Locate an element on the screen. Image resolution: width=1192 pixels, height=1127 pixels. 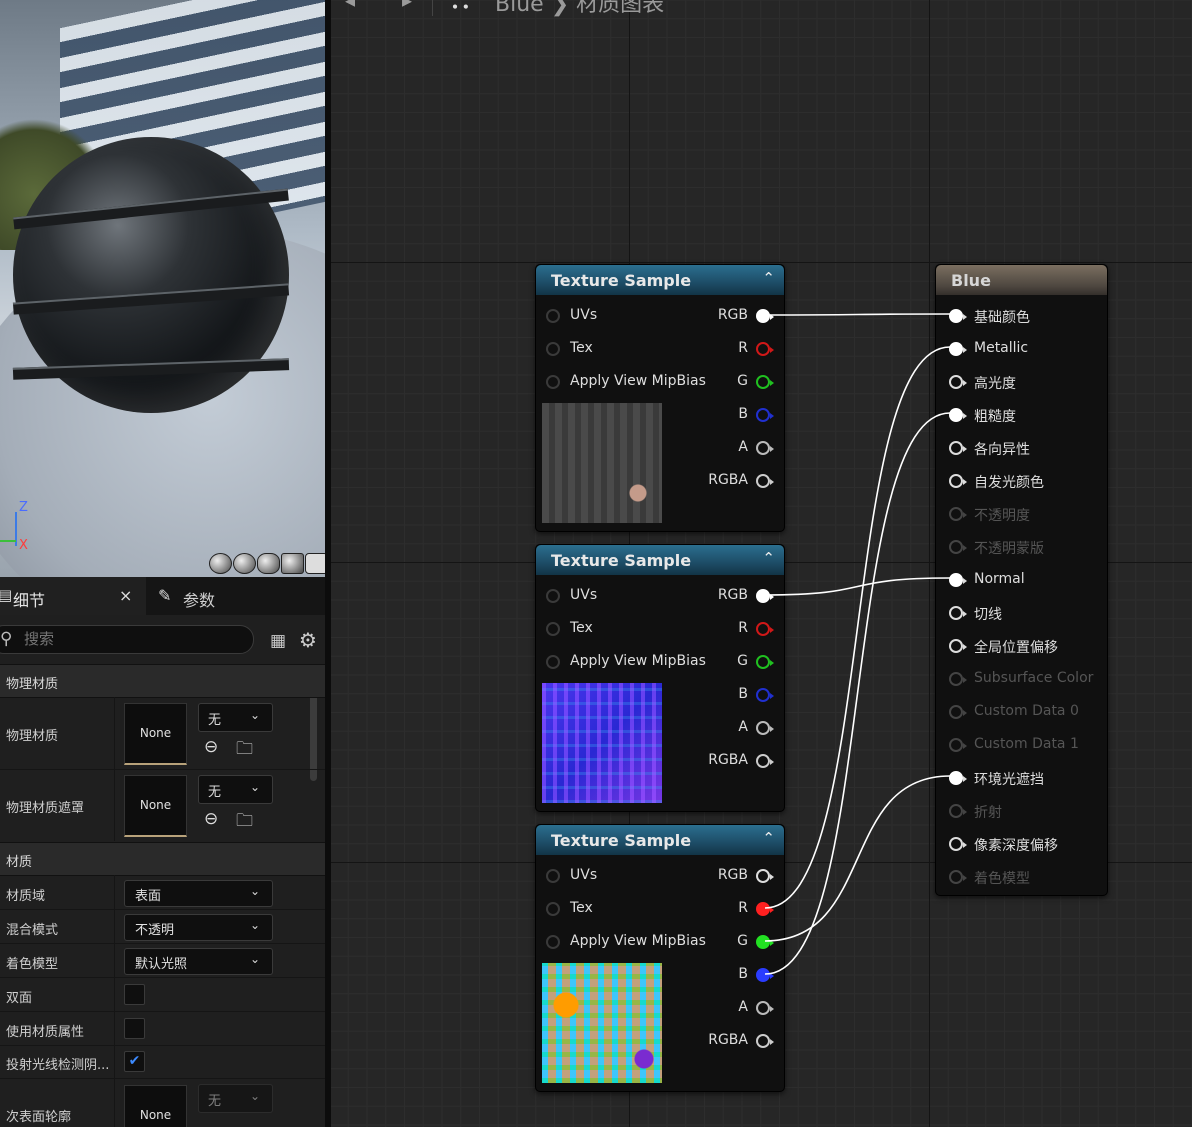
phys-mat-label: 物理材质 is located at coordinates (32, 736).